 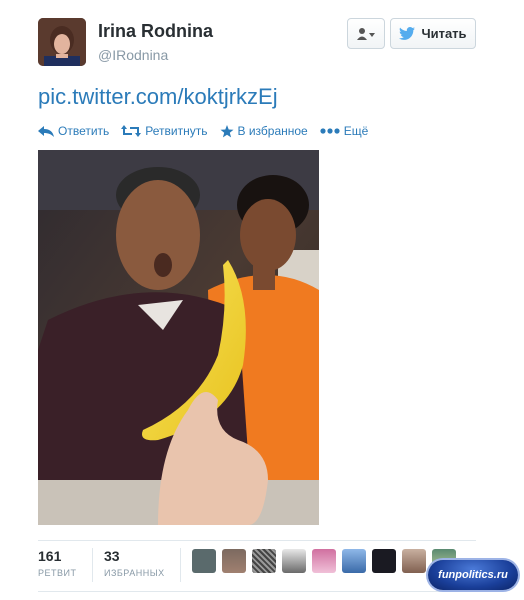 What do you see at coordinates (46, 131) in the screenshot?
I see `reply-icon` at bounding box center [46, 131].